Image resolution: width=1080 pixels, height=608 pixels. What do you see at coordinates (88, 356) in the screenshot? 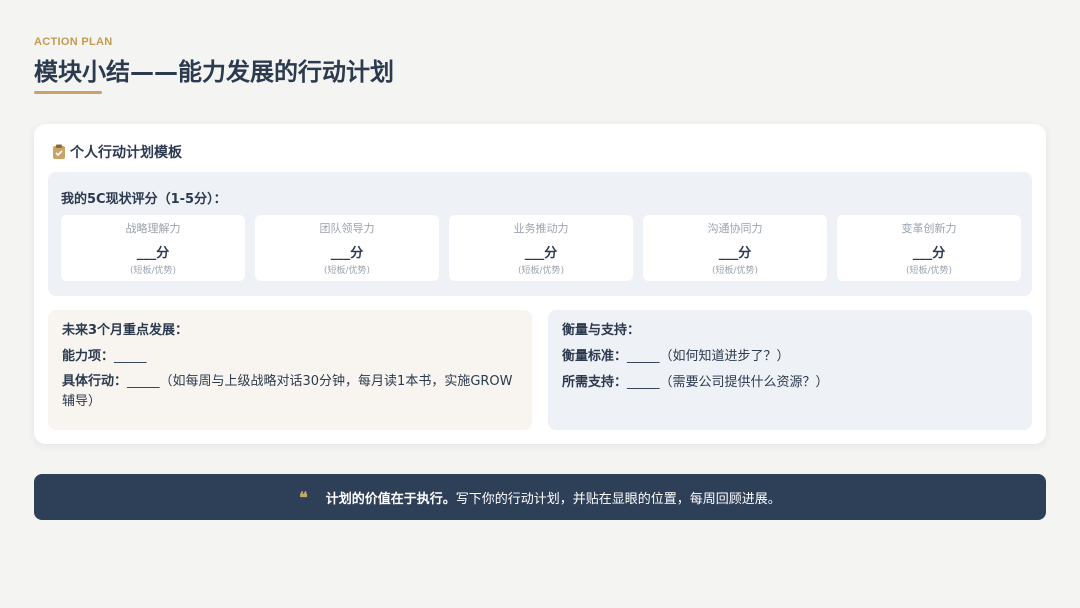
I see `ability-label: 能力项：` at bounding box center [88, 356].